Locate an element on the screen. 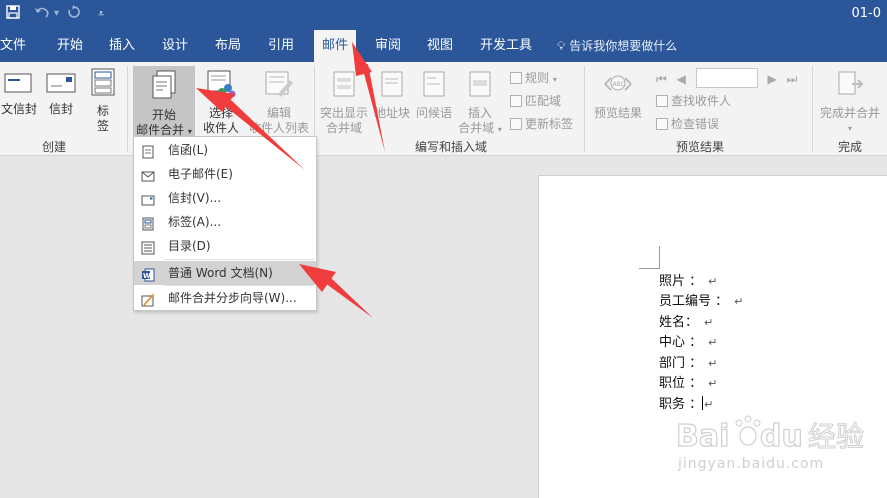 The height and width of the screenshot is (498, 887). start-mail-merge-button: 开始 邮件合并 ▾ is located at coordinates (164, 102).